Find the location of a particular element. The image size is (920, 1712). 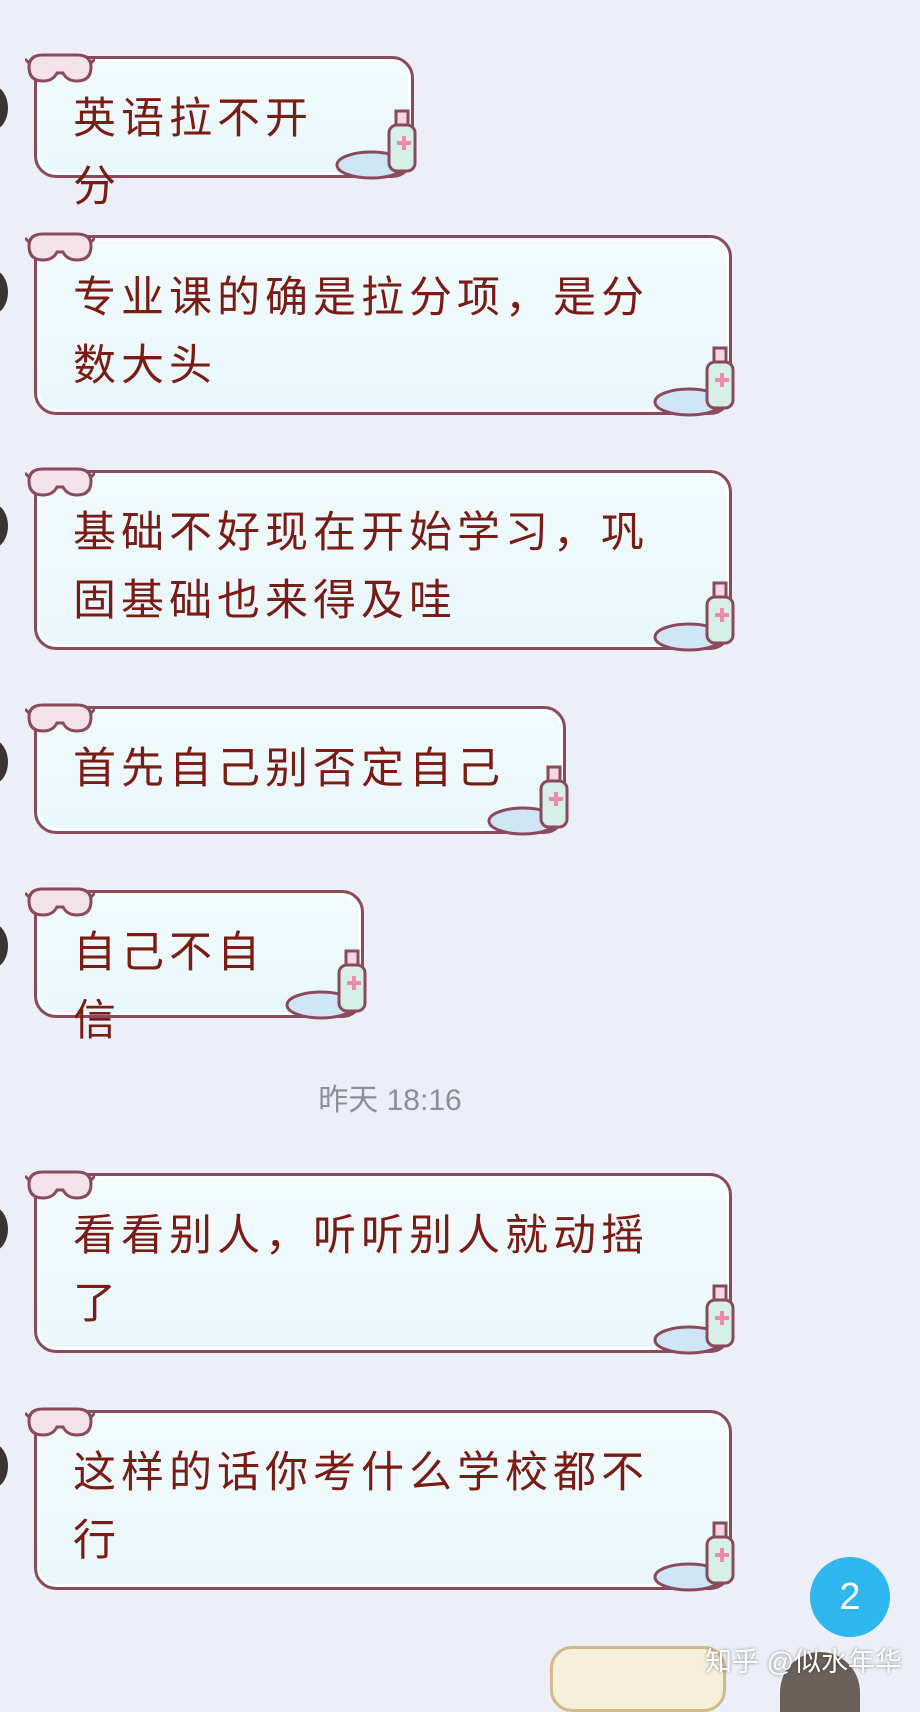

message-text: 基础不好现在开始学习，巩固基础也来得及哇 is located at coordinates (361, 567).